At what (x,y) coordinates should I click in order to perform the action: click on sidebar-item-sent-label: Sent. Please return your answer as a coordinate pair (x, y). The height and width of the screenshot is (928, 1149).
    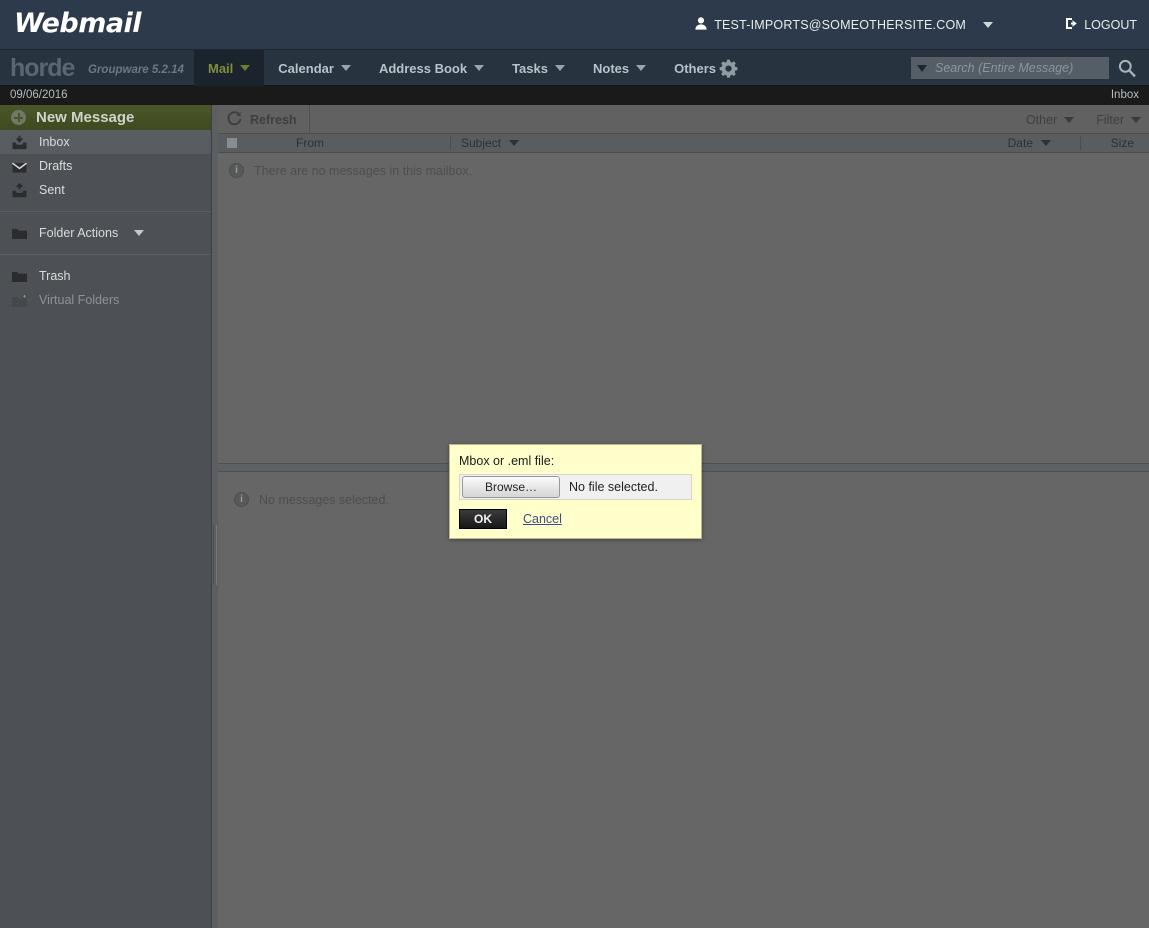
    Looking at the image, I should click on (52, 190).